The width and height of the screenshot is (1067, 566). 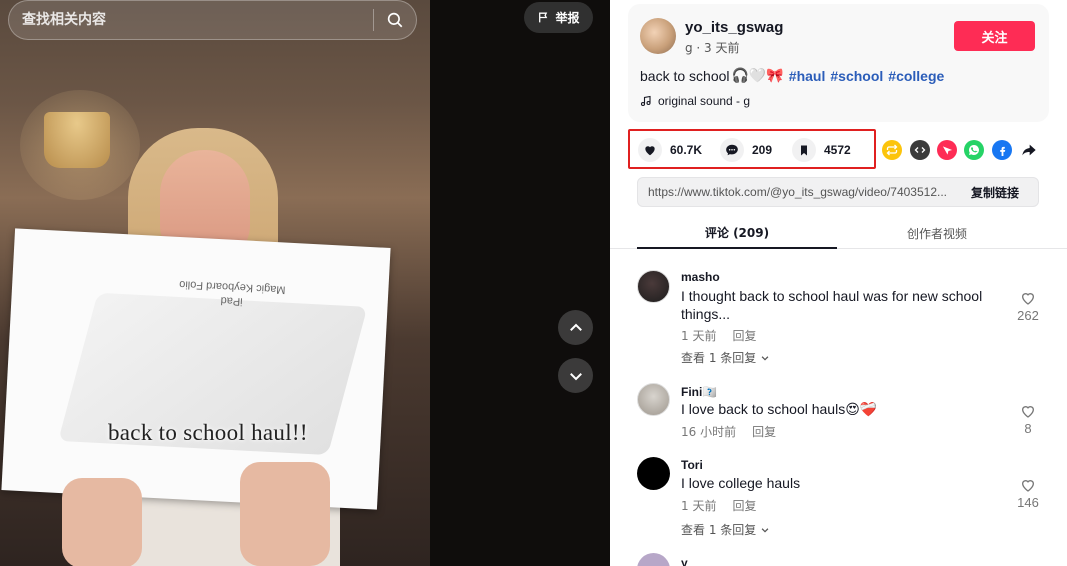 What do you see at coordinates (285, 514) in the screenshot?
I see `right-hand` at bounding box center [285, 514].